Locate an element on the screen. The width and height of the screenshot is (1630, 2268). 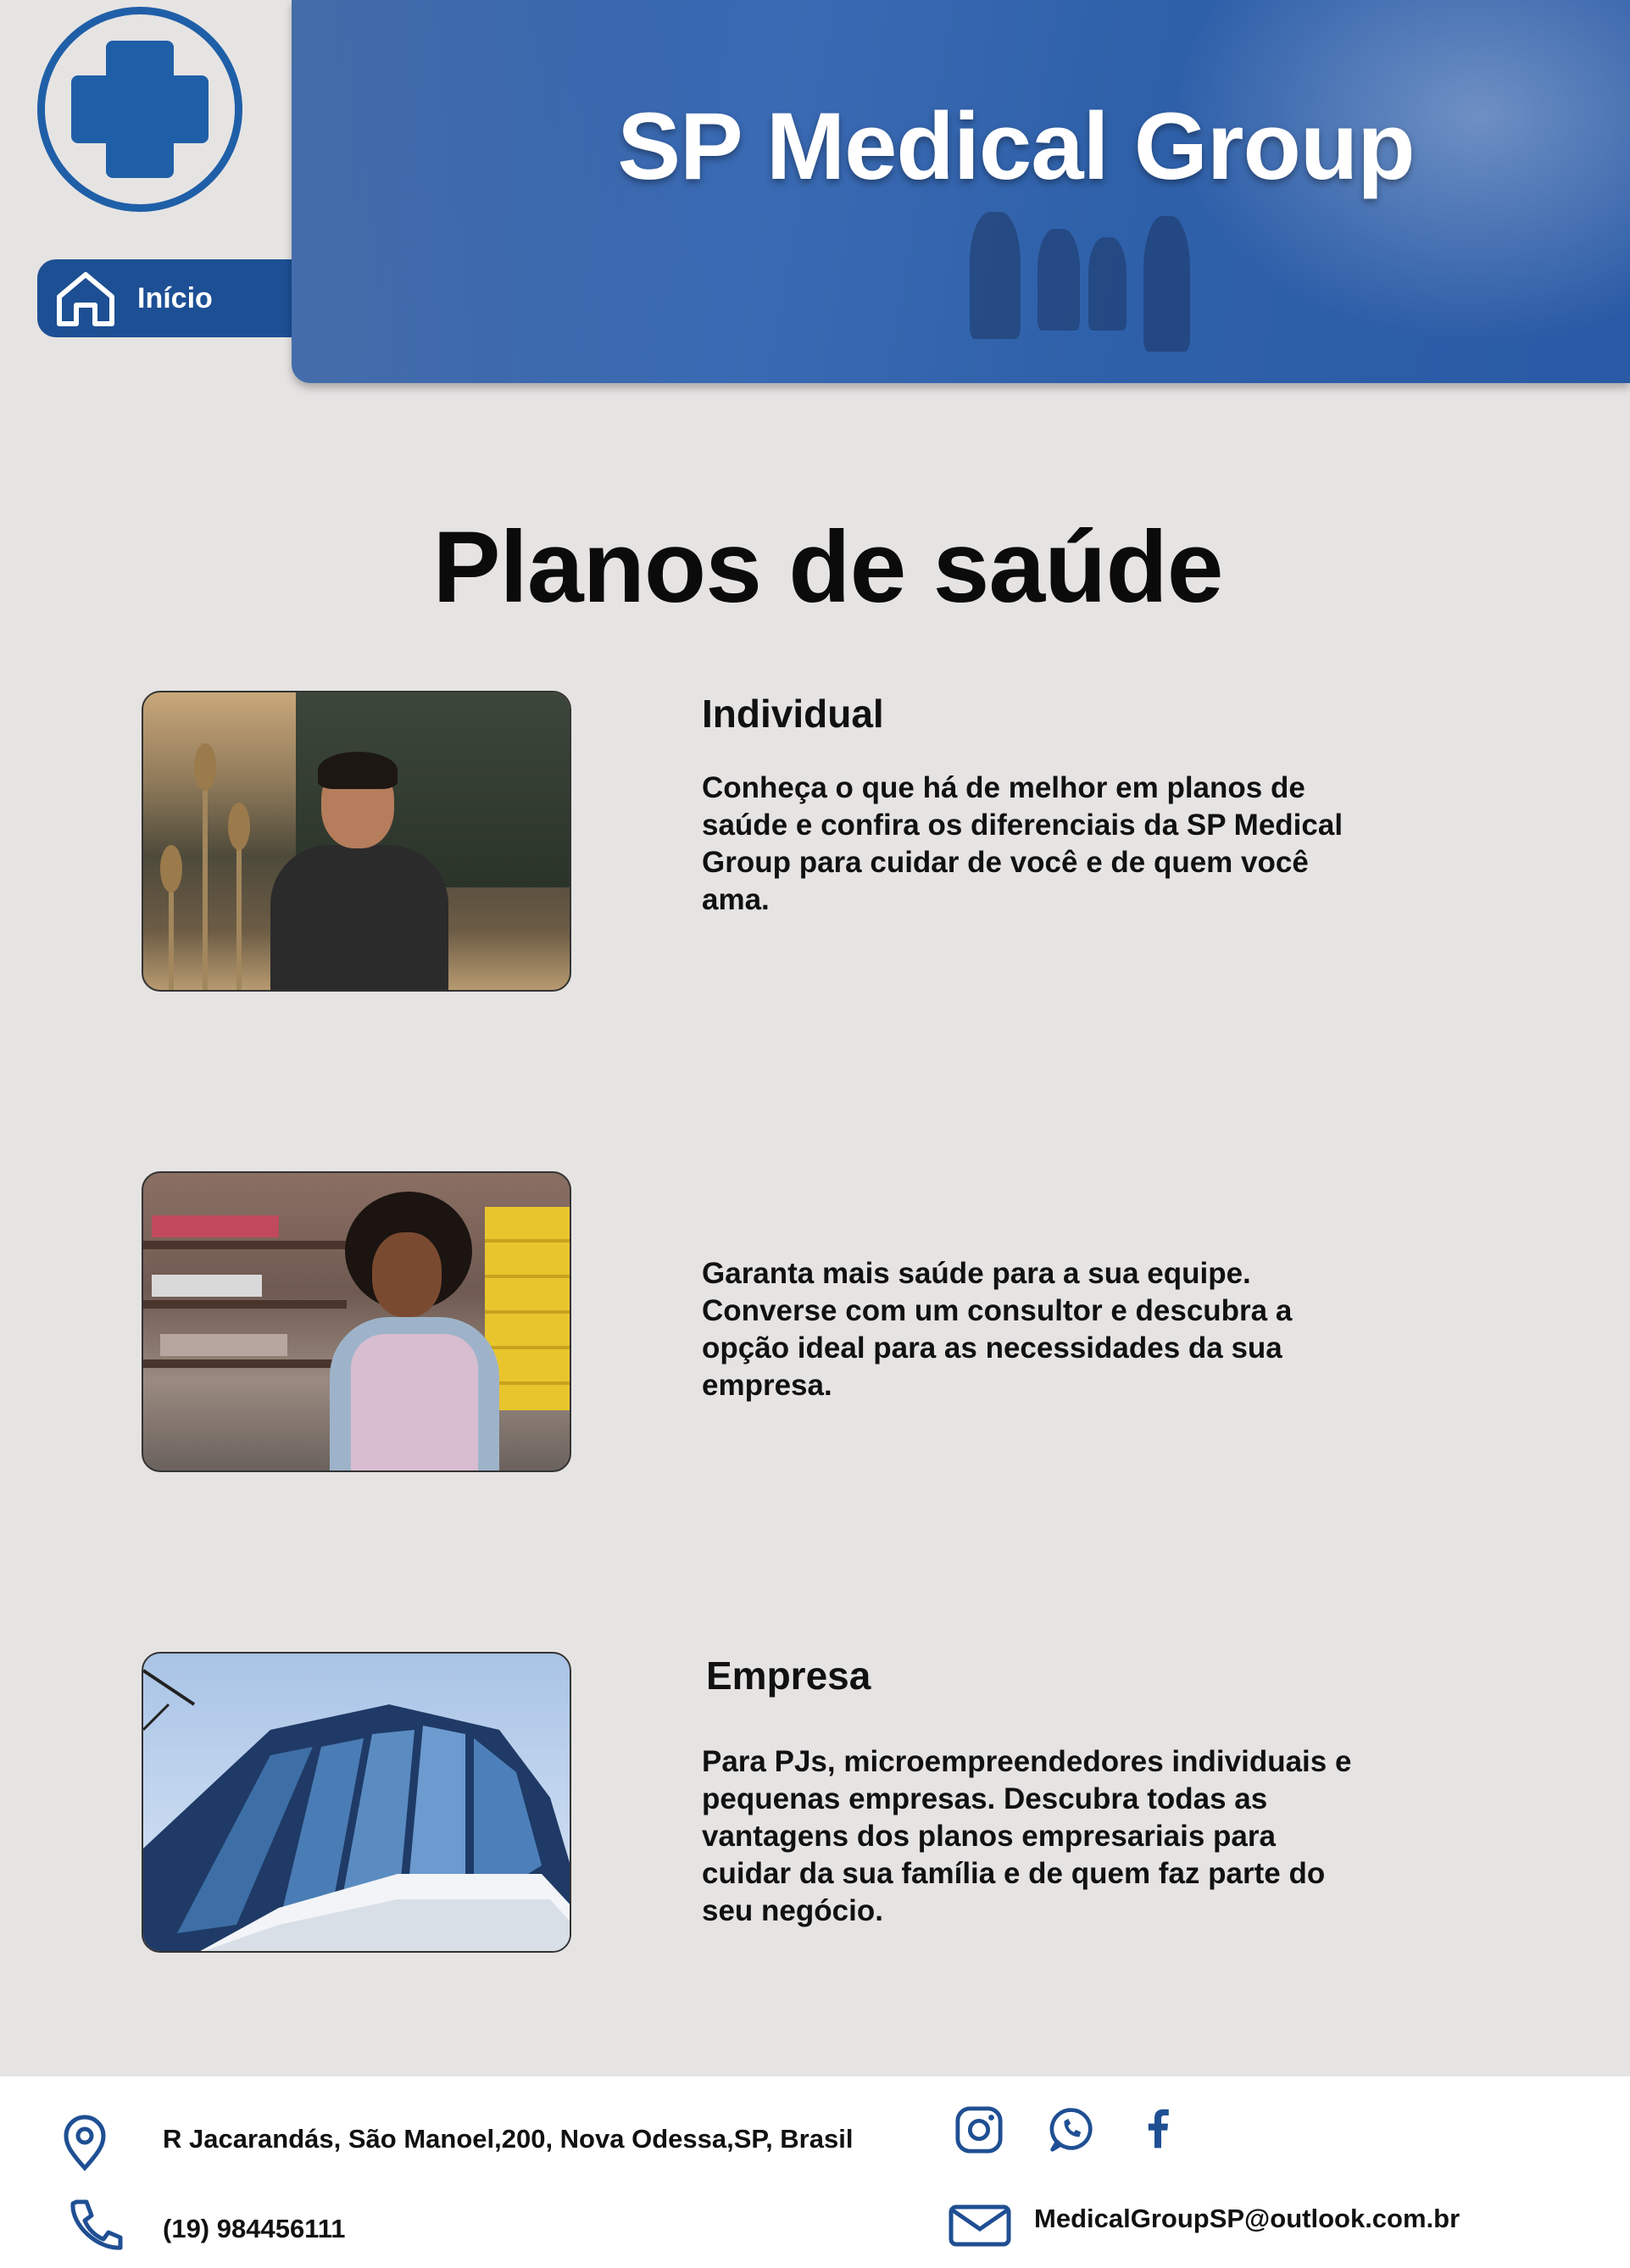
image-person-hair is located at coordinates (358, 771).